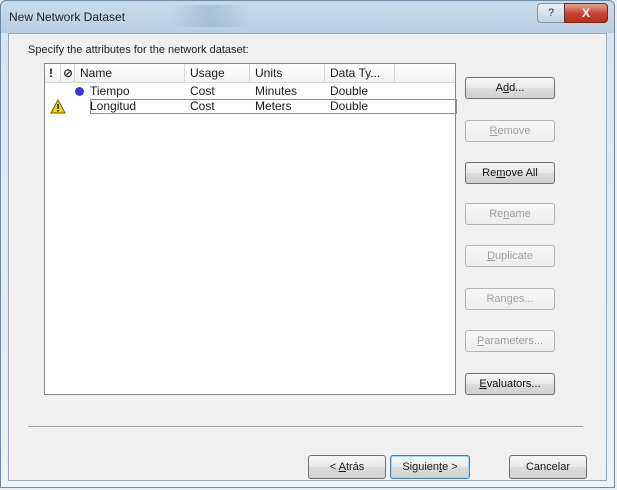  I want to click on column-header-default: ⊘, so click(68, 73).